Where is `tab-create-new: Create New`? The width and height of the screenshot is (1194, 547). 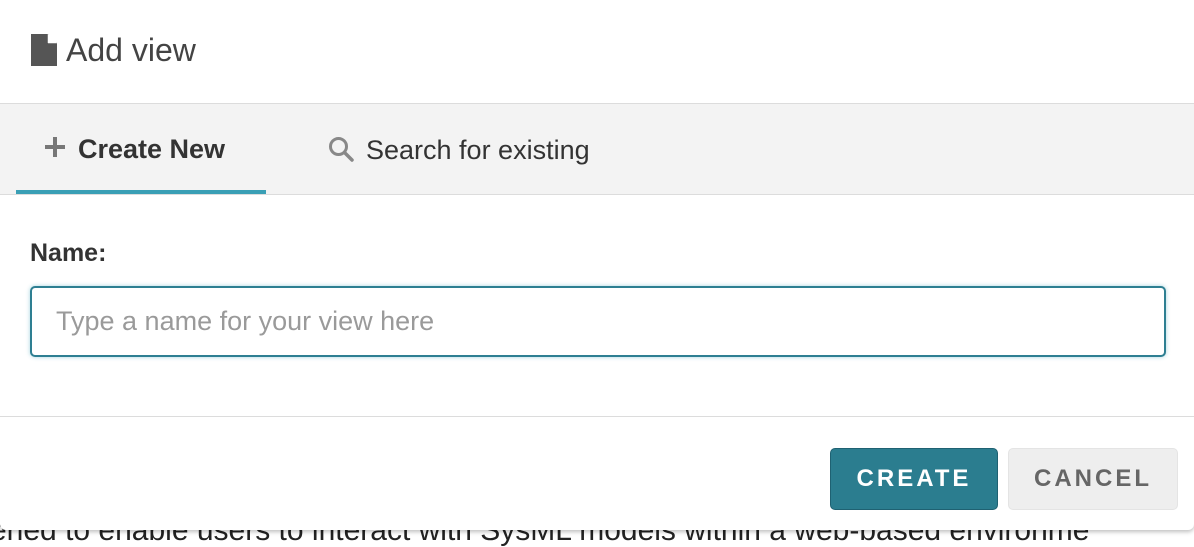
tab-create-new: Create New is located at coordinates (141, 149).